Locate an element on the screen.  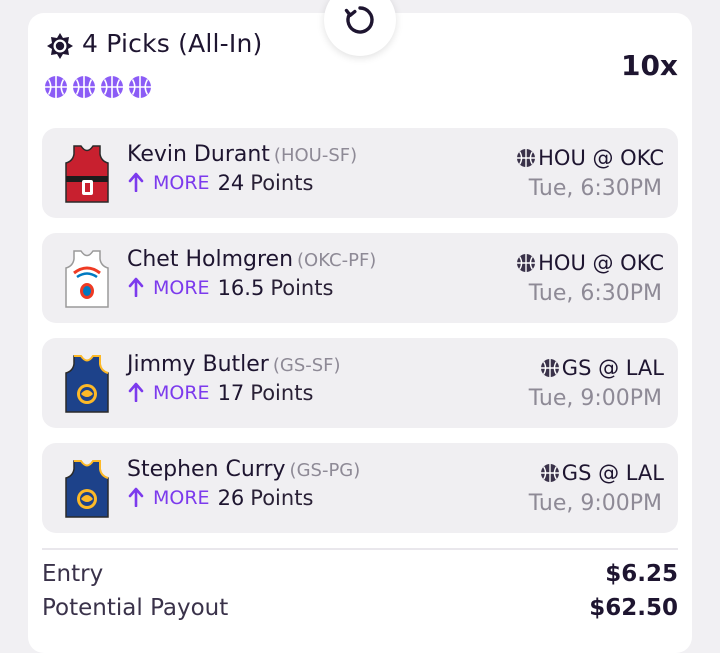
projection-value: 24 is located at coordinates (231, 183).